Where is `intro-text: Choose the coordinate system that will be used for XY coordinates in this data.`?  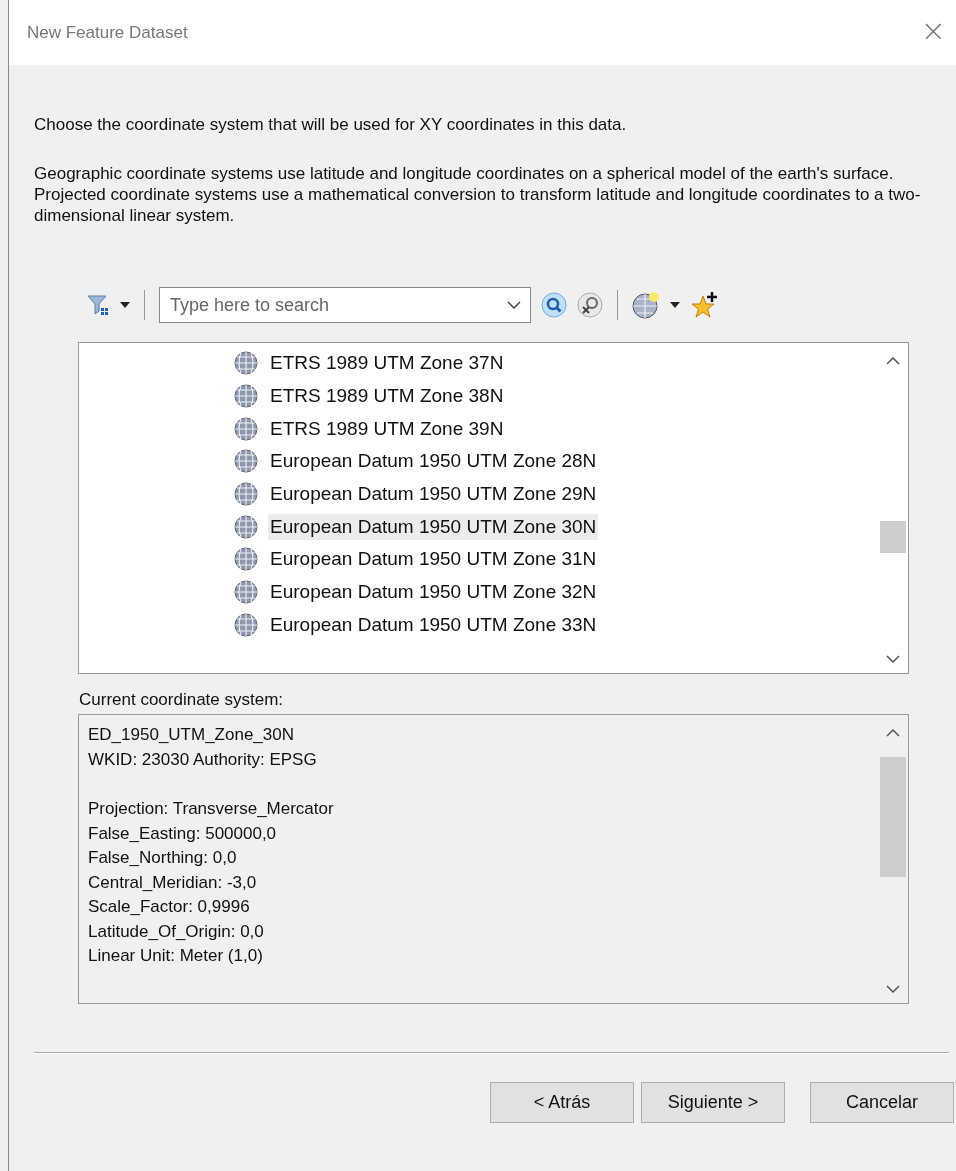
intro-text: Choose the coordinate system that will be used for XY coordinates in this data. is located at coordinates (331, 125).